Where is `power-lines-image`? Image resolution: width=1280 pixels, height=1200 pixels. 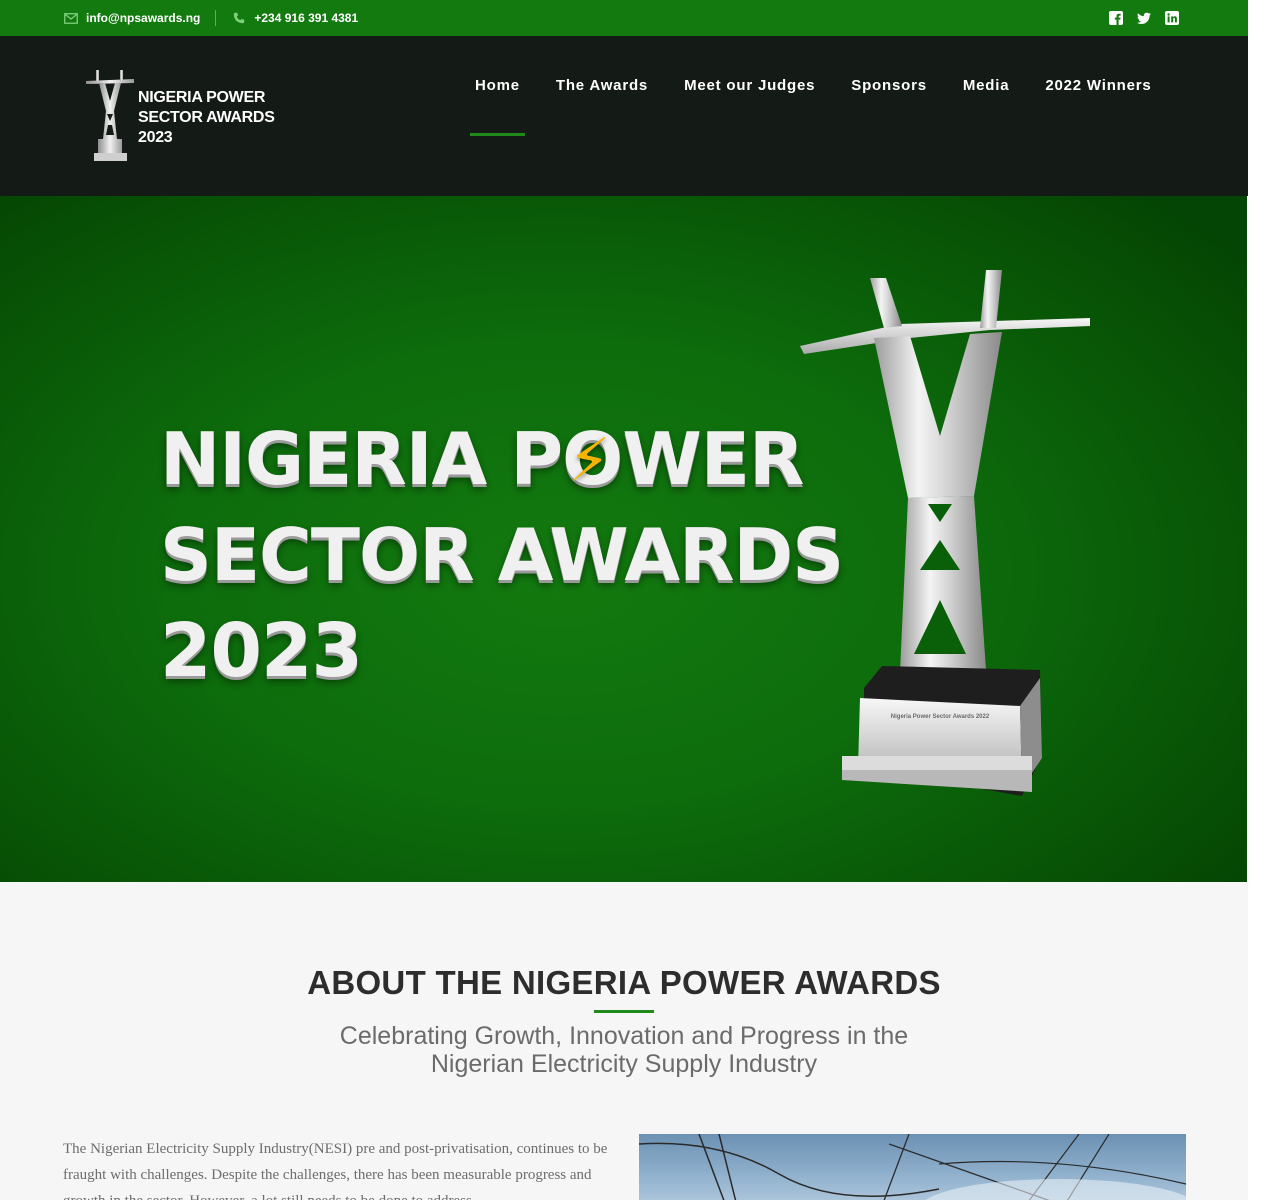
power-lines-image is located at coordinates (912, 1167).